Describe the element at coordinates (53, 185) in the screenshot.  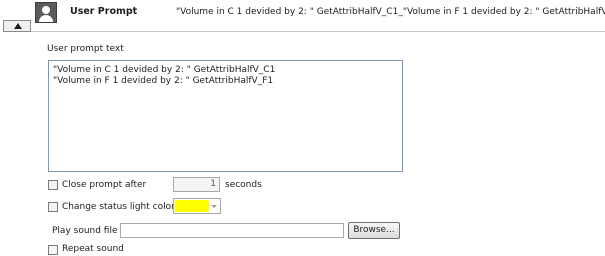
I see `close-prompt-checkbox` at that location.